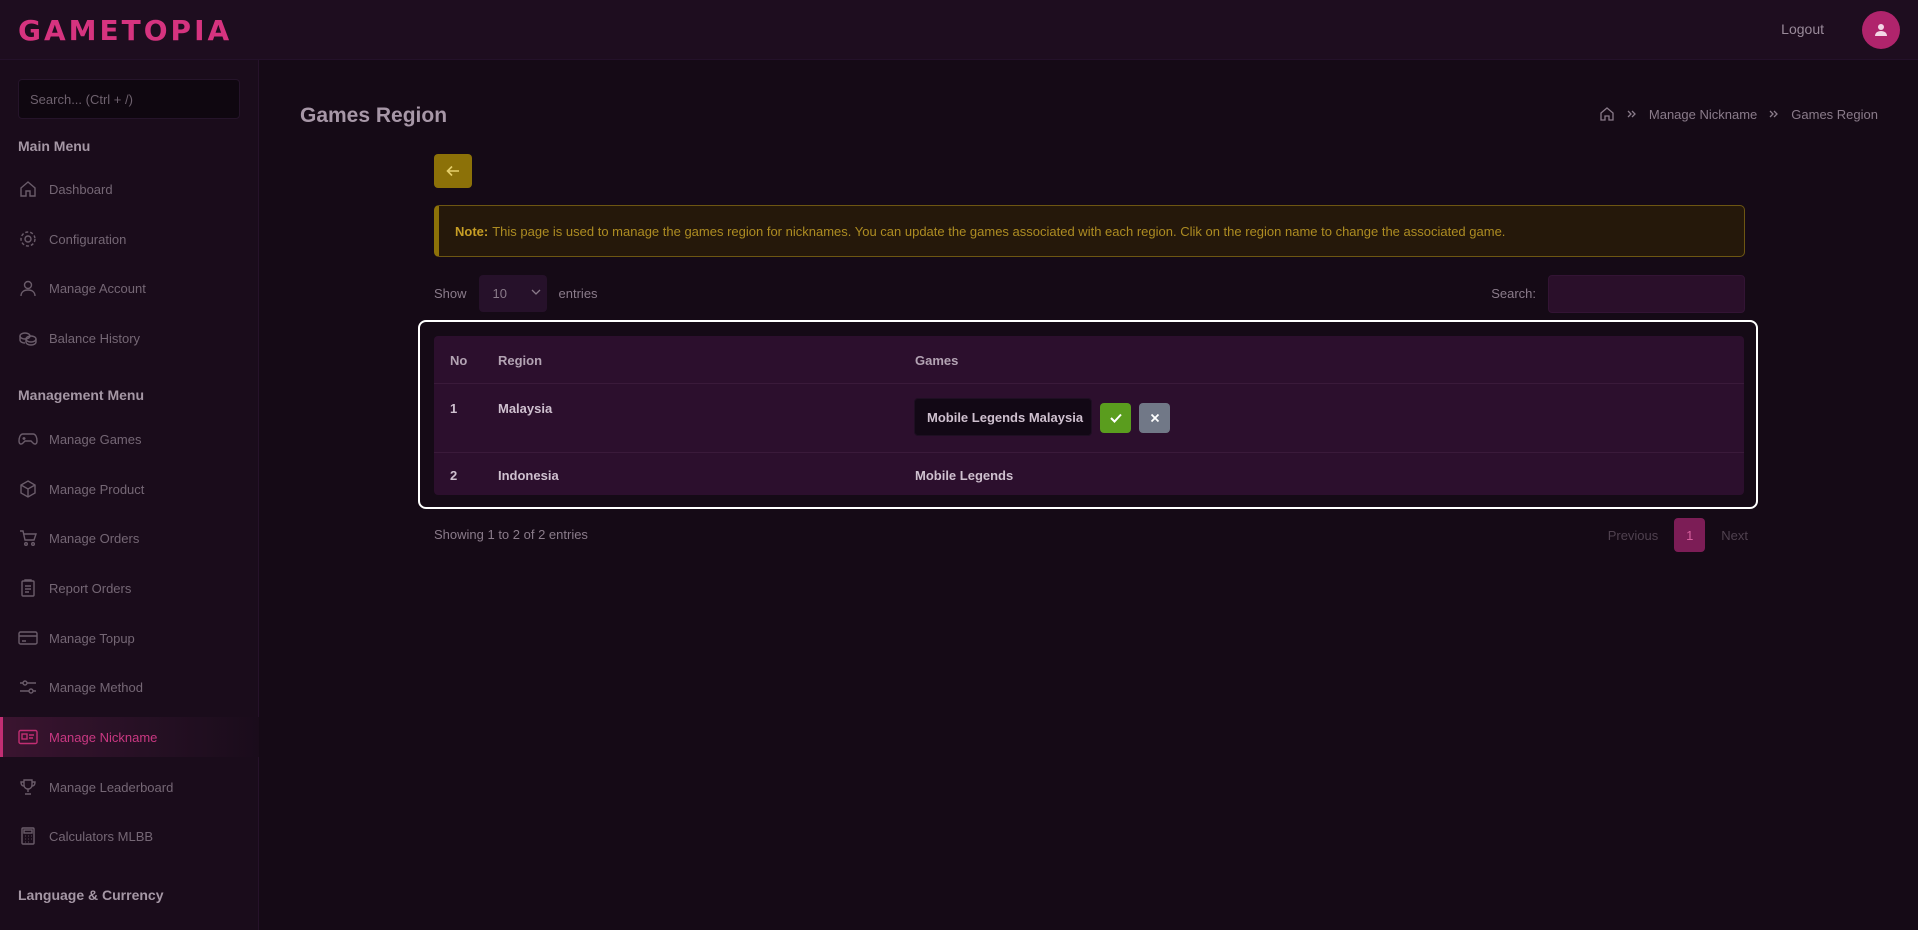 This screenshot has width=1918, height=930. I want to click on sidebar-item-label: Report Orders, so click(90, 588).